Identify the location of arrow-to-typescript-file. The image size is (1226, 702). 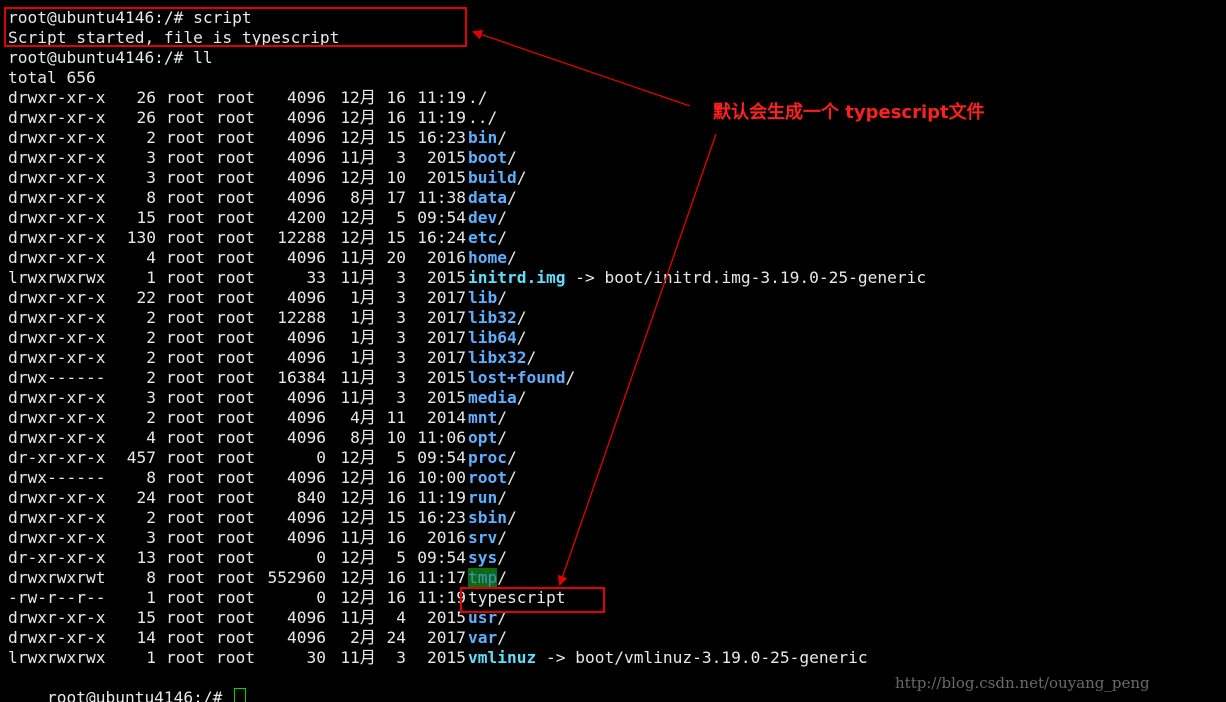
(637, 359).